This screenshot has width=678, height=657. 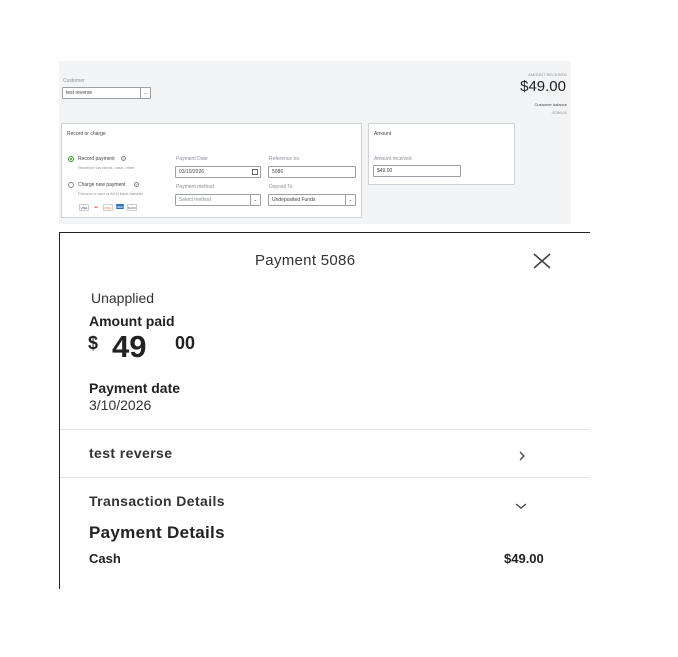 I want to click on mastercard-icon: ●●, so click(x=96, y=206).